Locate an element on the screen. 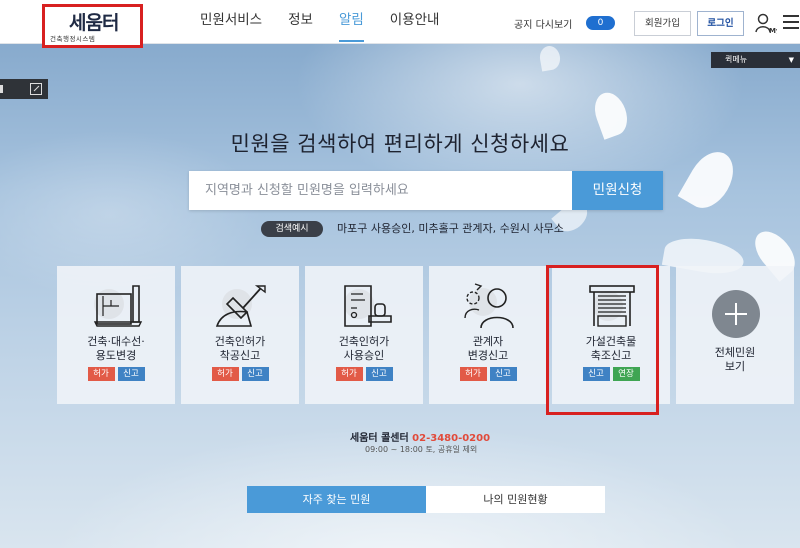 This screenshot has height=548, width=800. card-use-approval: 건축인허가 사용승인 허가 신고 is located at coordinates (364, 335).